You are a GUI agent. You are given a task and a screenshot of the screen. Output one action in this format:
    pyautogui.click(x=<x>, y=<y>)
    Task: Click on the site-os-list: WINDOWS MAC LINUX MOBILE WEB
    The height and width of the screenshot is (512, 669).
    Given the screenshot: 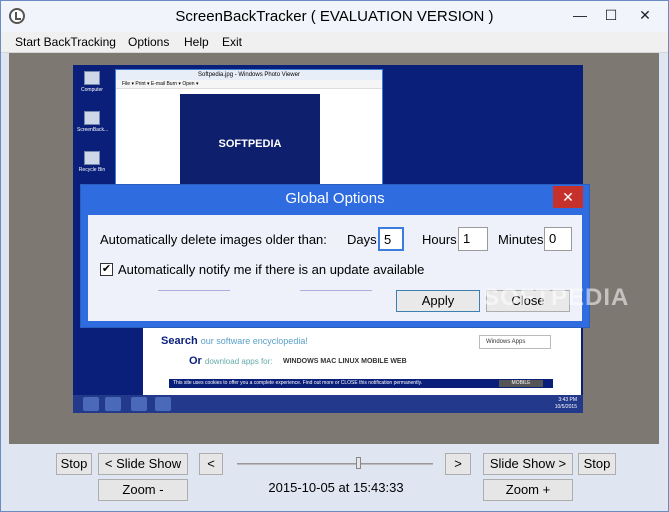 What is the action you would take?
    pyautogui.click(x=345, y=361)
    